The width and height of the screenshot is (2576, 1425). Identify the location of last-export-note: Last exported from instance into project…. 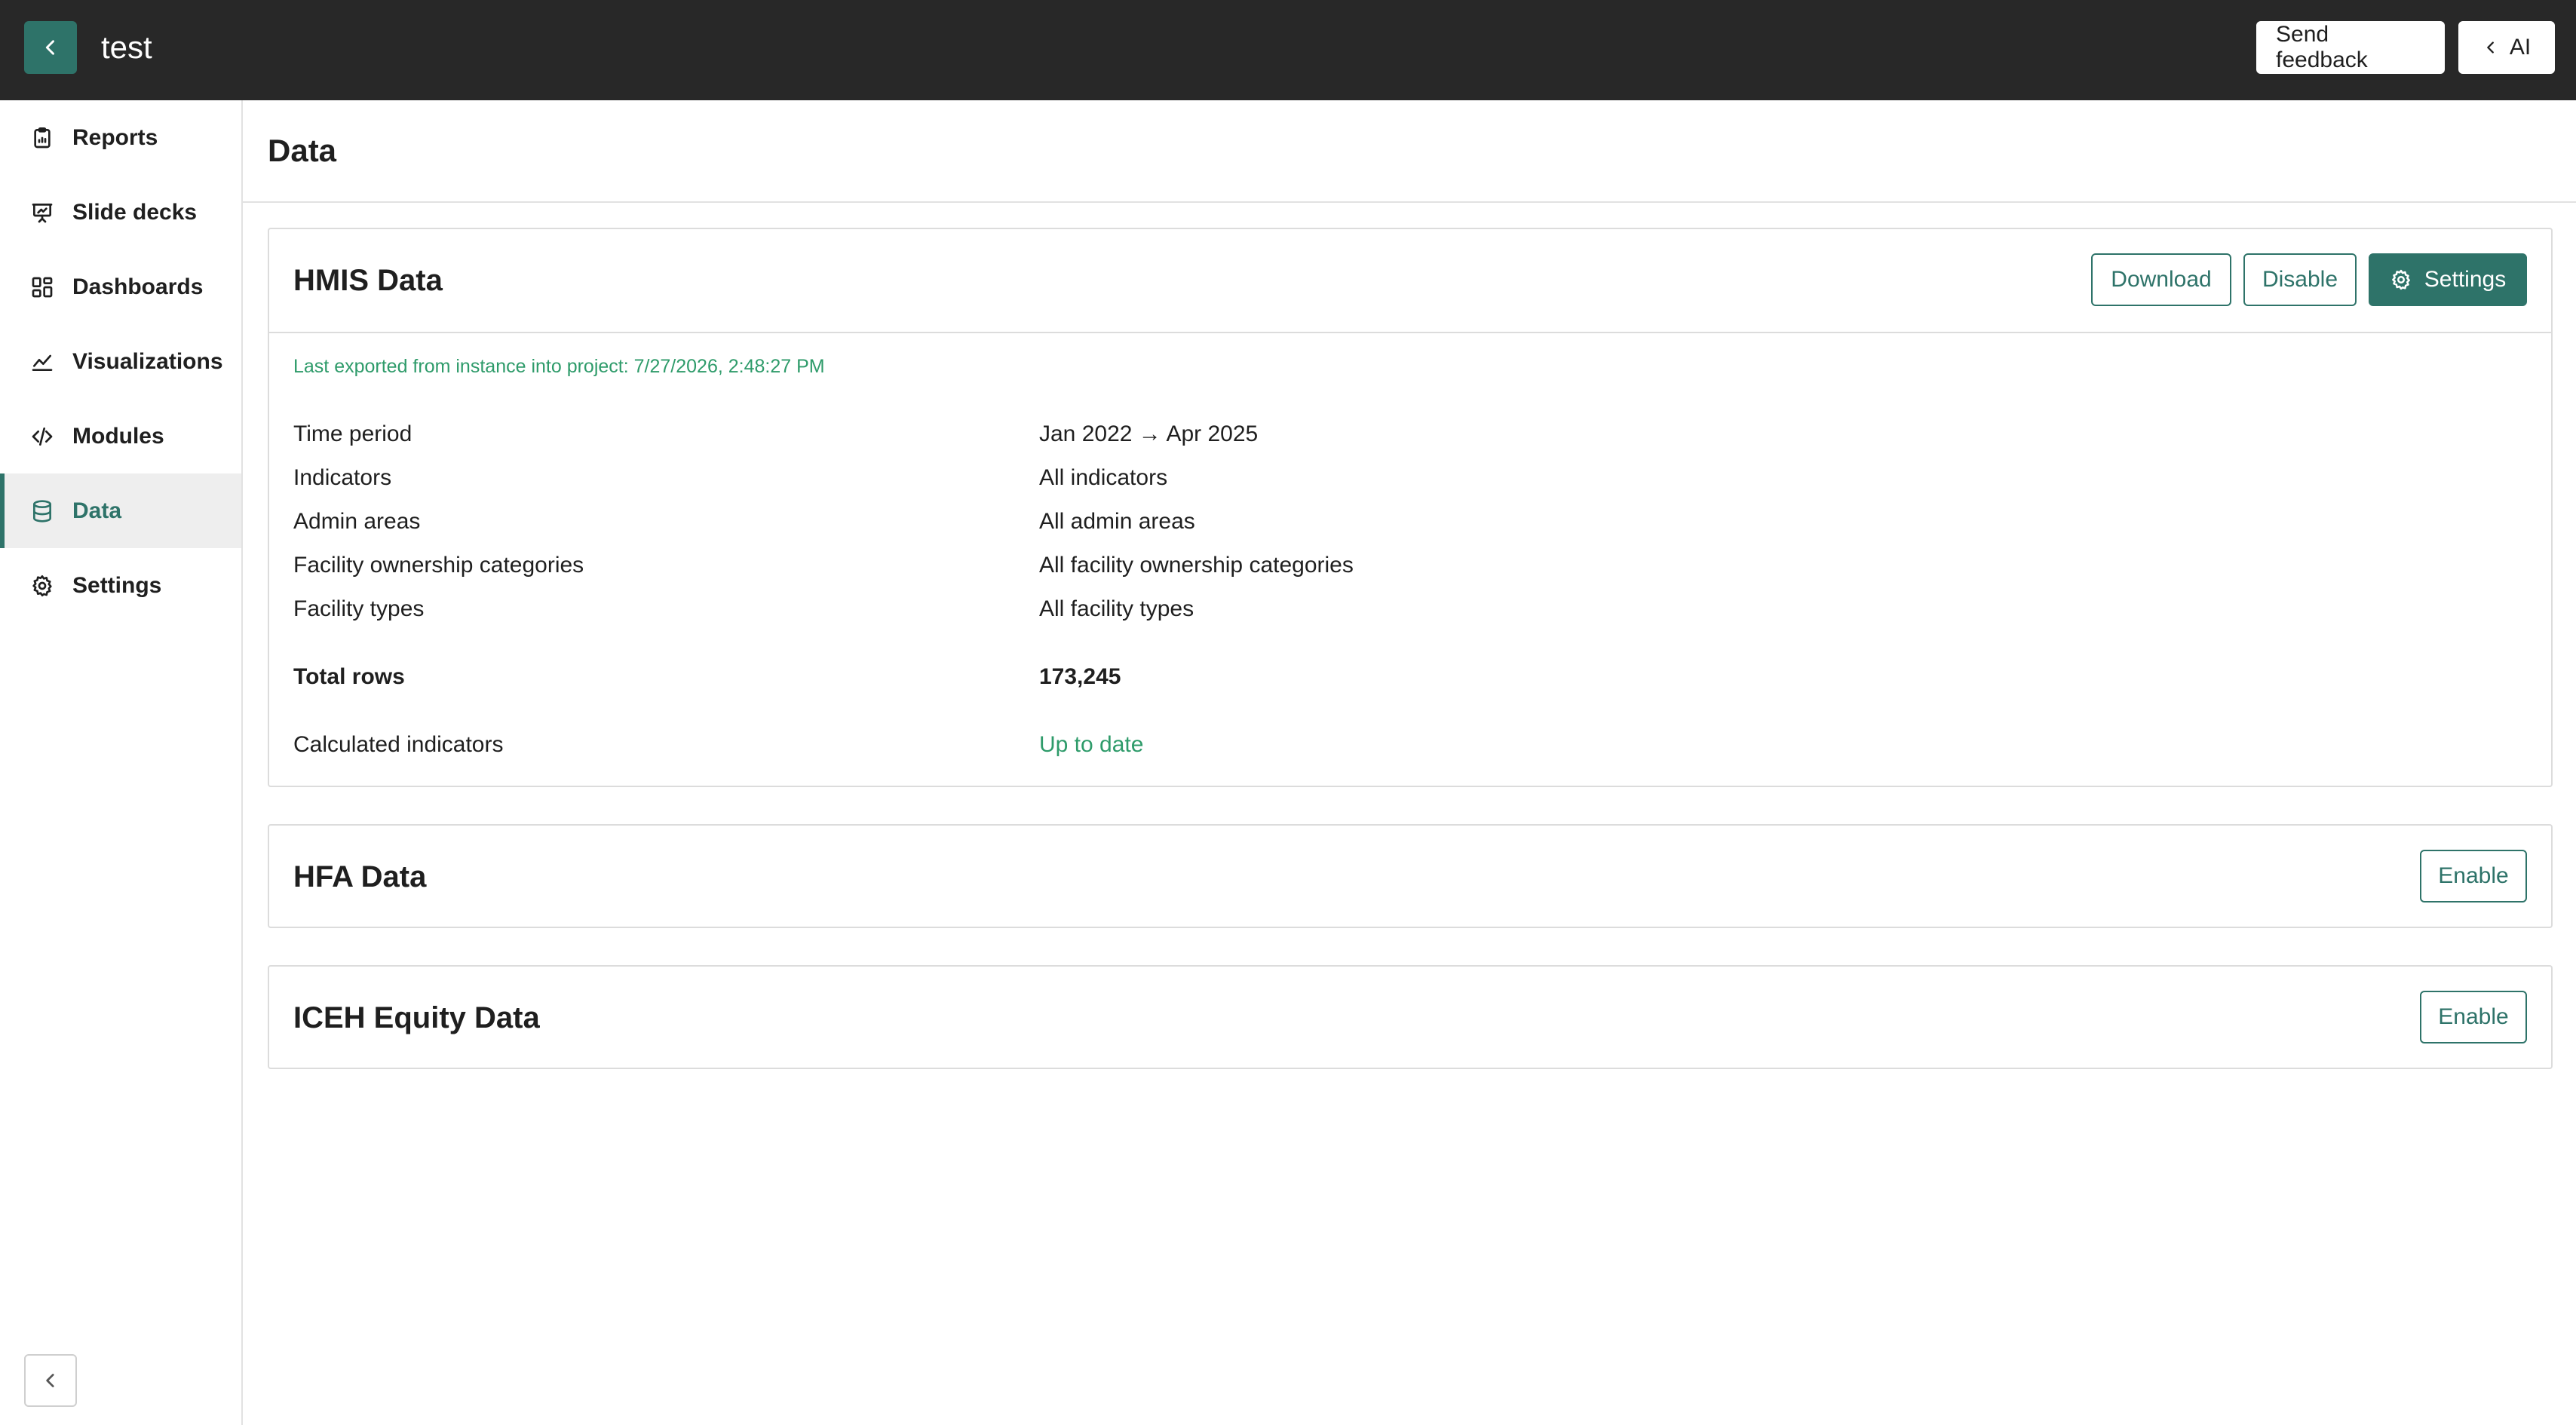
(559, 366).